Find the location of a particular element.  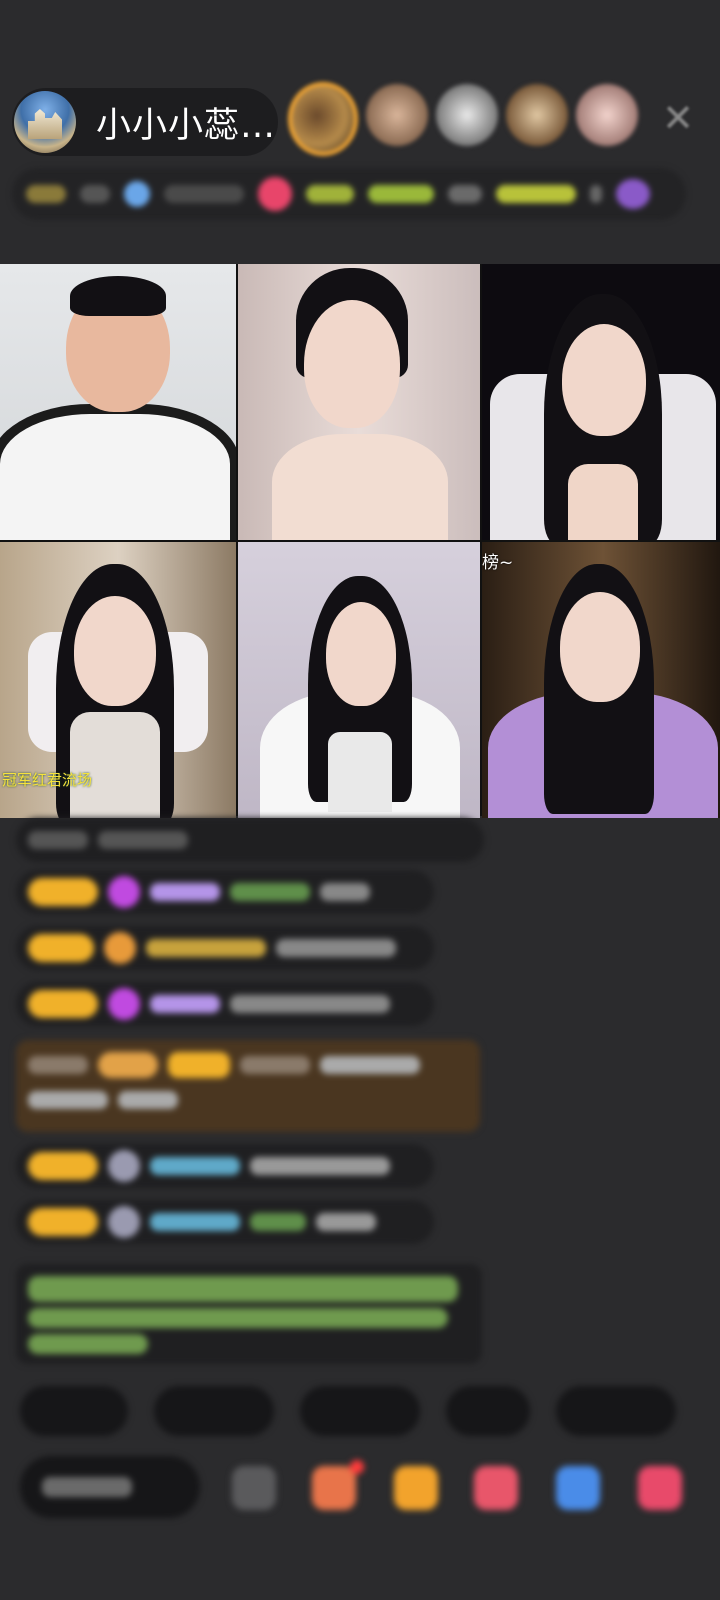

emoji-icon is located at coordinates (254, 1488).